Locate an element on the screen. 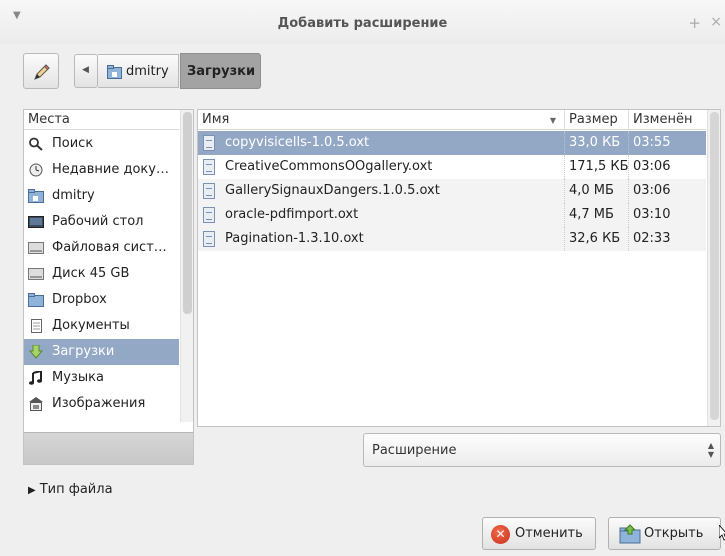 The width and height of the screenshot is (725, 556). disk-icon is located at coordinates (36, 274).